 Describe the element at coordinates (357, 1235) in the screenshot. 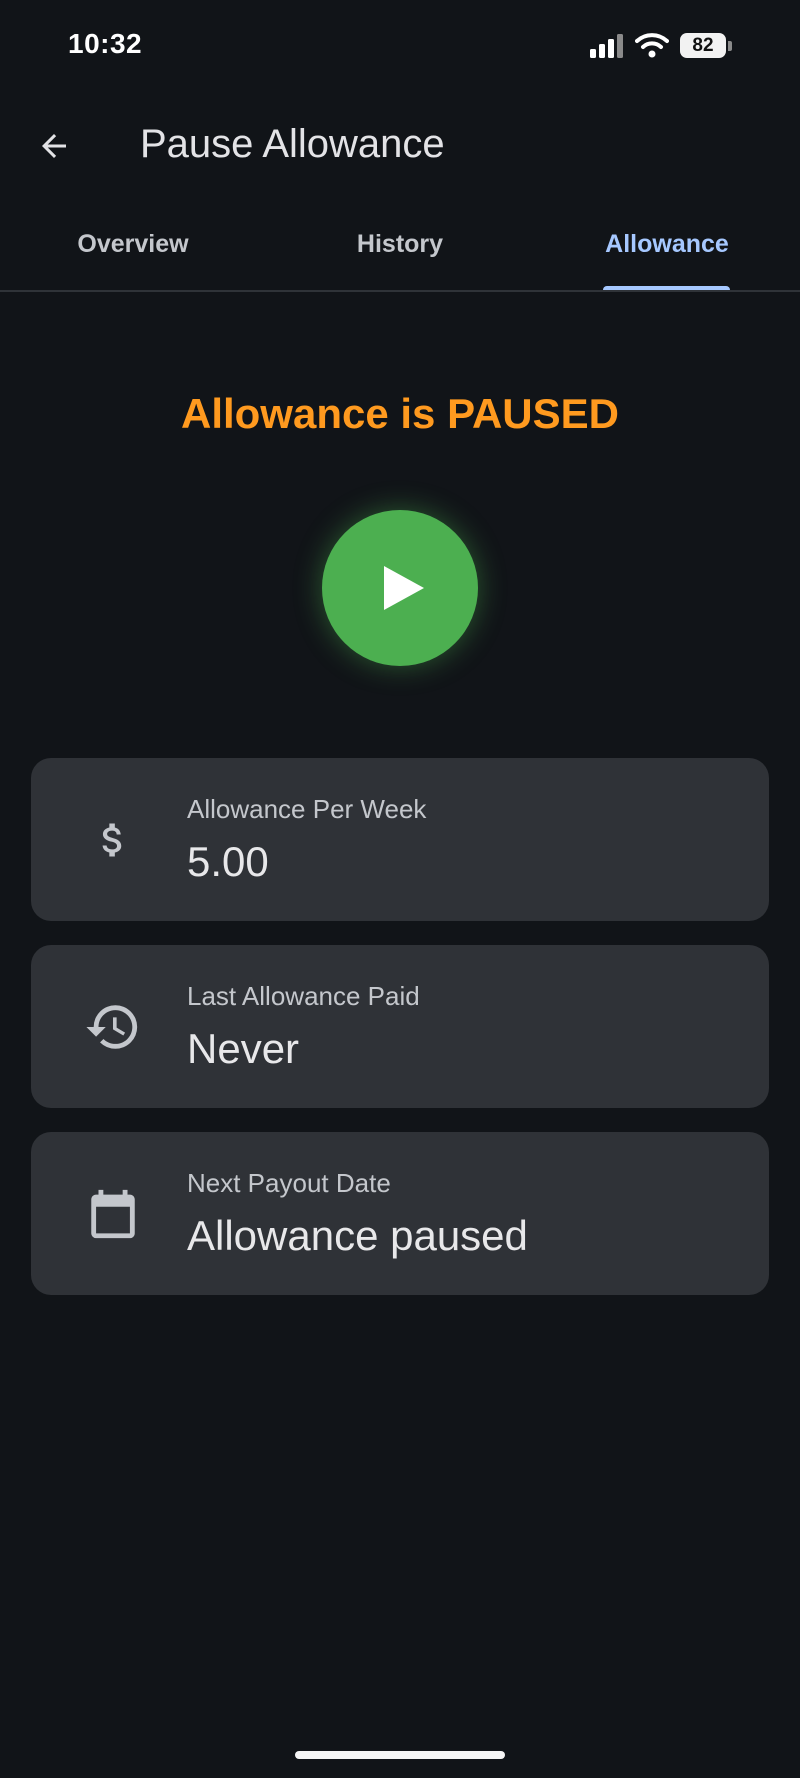

I see `card-value: Allowance paused` at that location.